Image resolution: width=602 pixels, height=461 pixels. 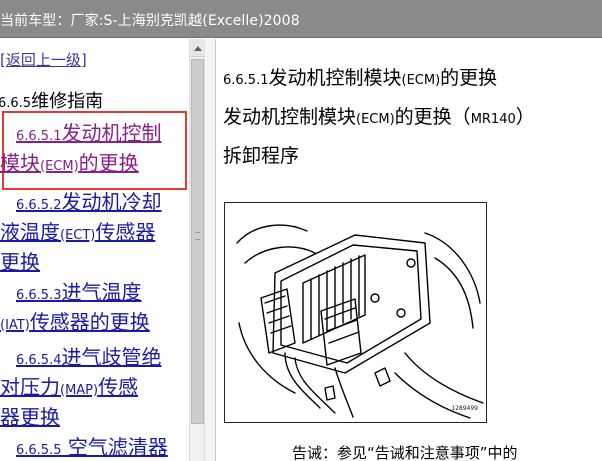 What do you see at coordinates (261, 156) in the screenshot?
I see `procedure-heading: 拆卸程序` at bounding box center [261, 156].